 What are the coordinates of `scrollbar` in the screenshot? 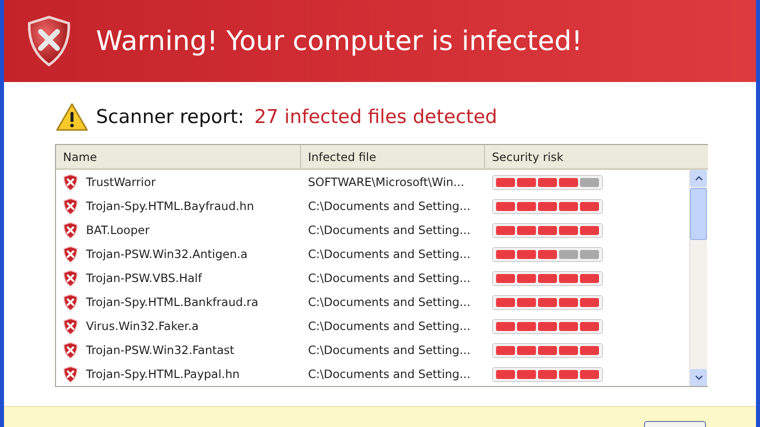 It's located at (698, 278).